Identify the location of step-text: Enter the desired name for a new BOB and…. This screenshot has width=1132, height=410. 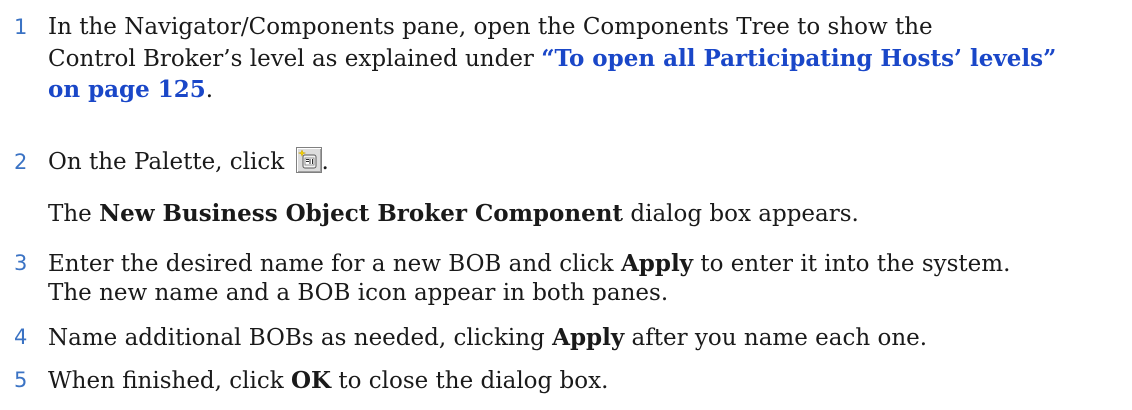
(334, 264).